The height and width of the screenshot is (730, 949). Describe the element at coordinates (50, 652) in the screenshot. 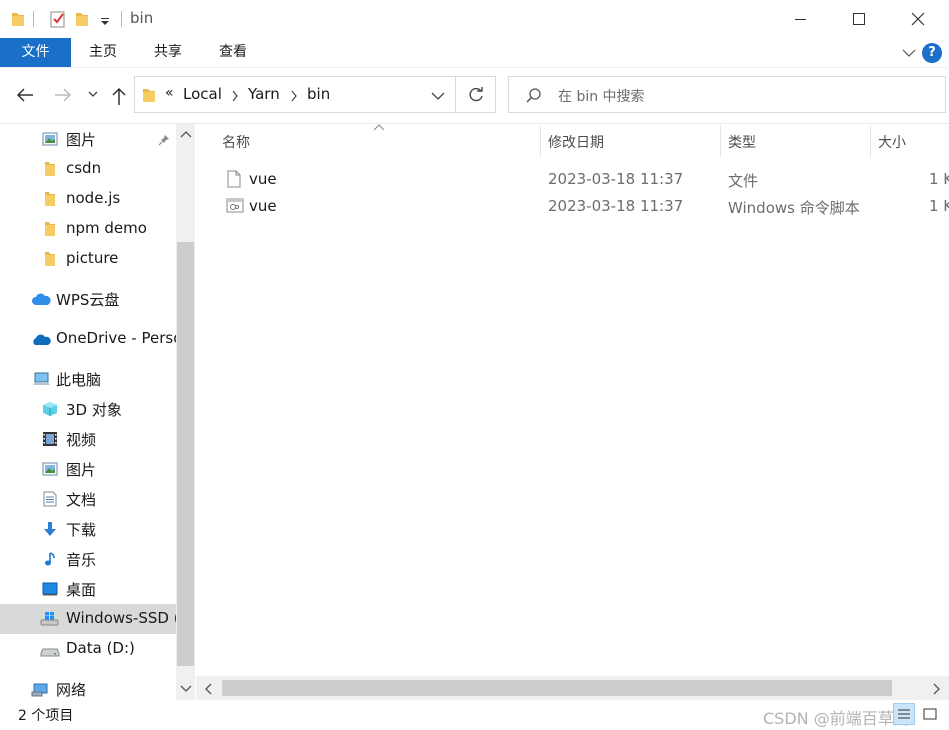

I see `drive-icon` at that location.